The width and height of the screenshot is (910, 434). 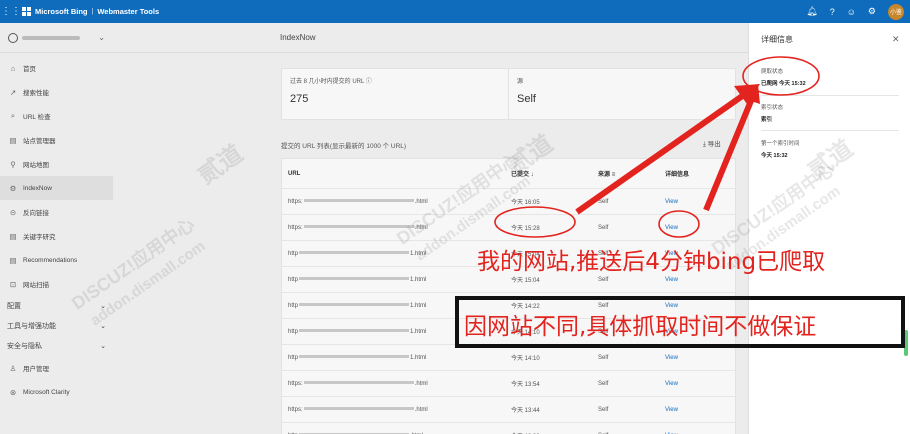 What do you see at coordinates (811, 11) in the screenshot?
I see `notification-icon: 🔔︎` at bounding box center [811, 11].